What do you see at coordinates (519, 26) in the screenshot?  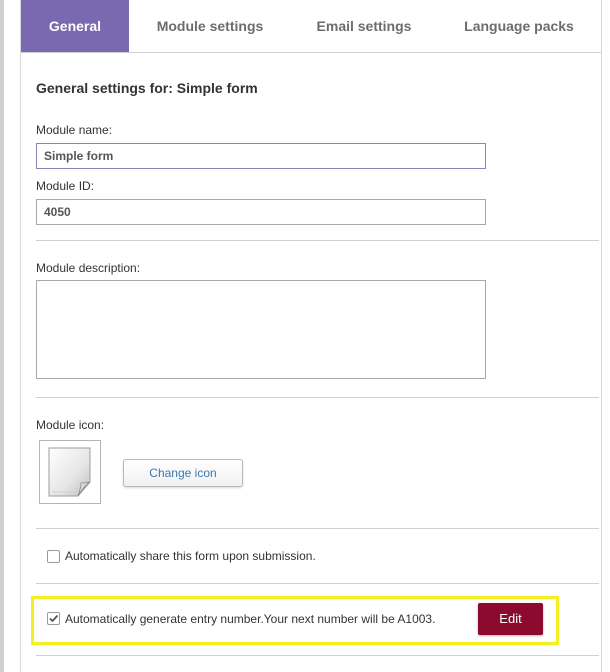 I see `tab-language-packs: Language packs` at bounding box center [519, 26].